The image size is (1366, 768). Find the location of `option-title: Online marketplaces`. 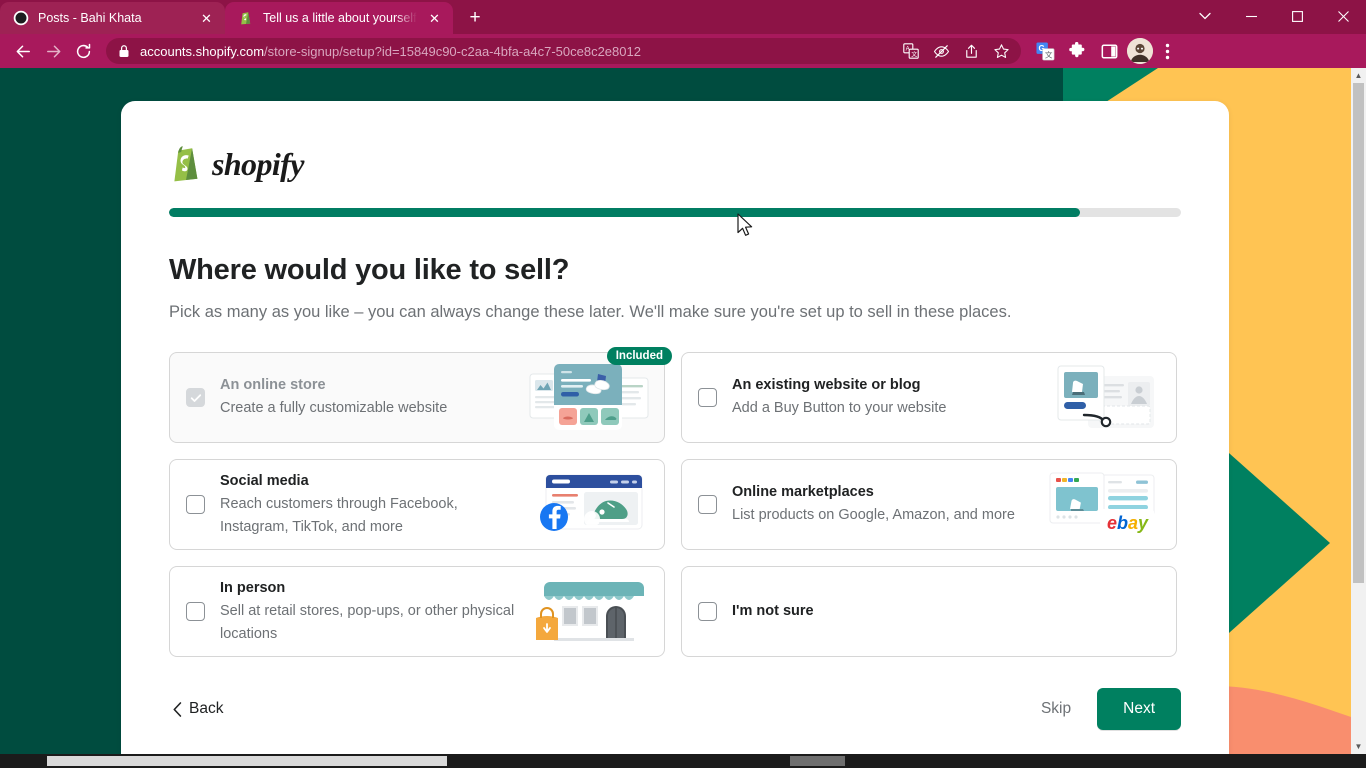

option-title: Online marketplaces is located at coordinates (803, 491).